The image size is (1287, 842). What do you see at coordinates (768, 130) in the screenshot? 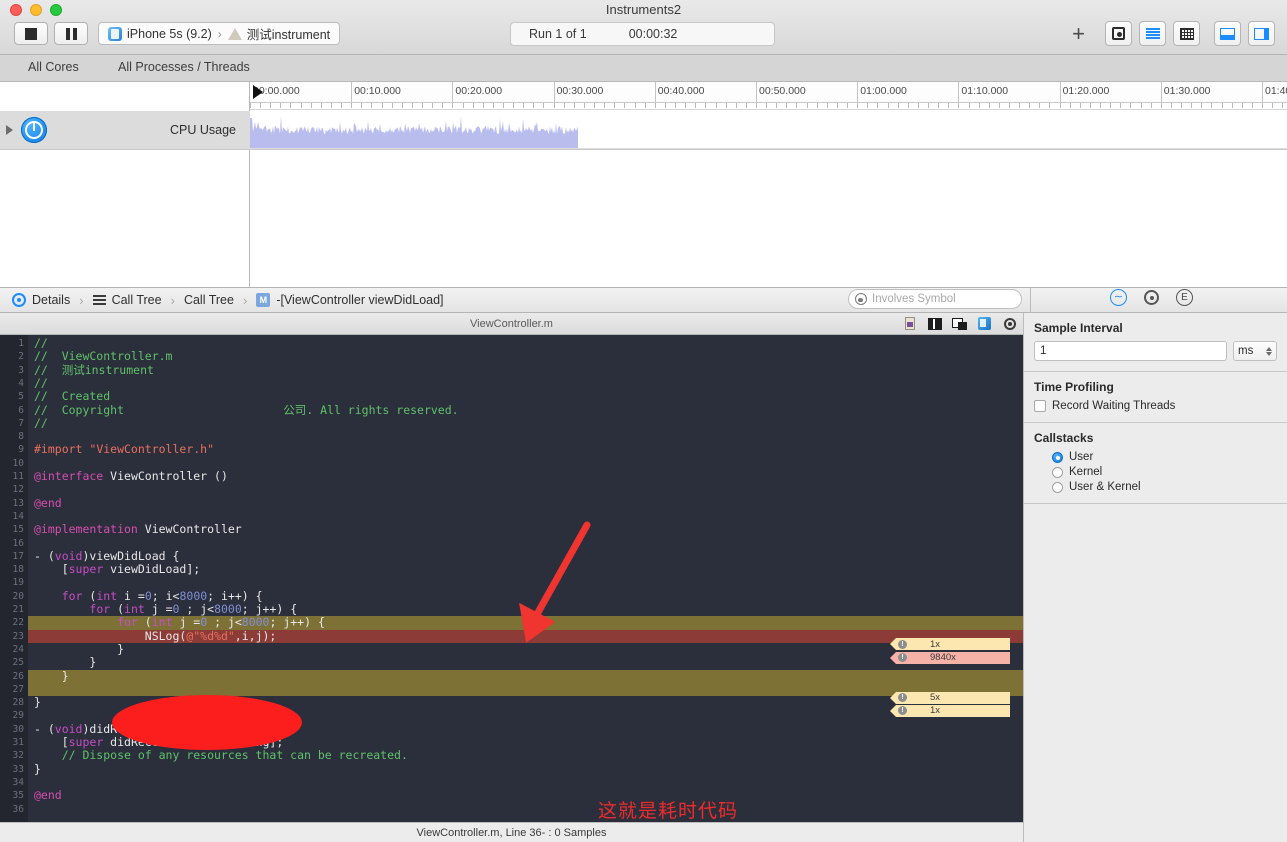
I see `cpu-graph-lane` at bounding box center [768, 130].